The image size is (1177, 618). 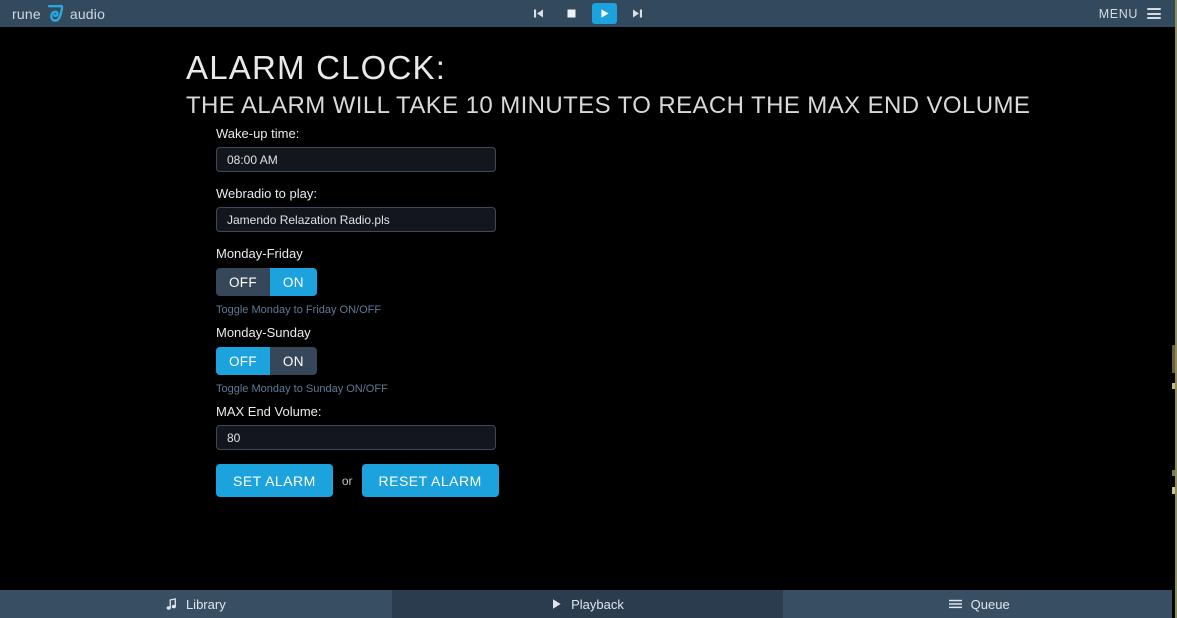 What do you see at coordinates (1154, 13) in the screenshot?
I see `hamburger-icon` at bounding box center [1154, 13].